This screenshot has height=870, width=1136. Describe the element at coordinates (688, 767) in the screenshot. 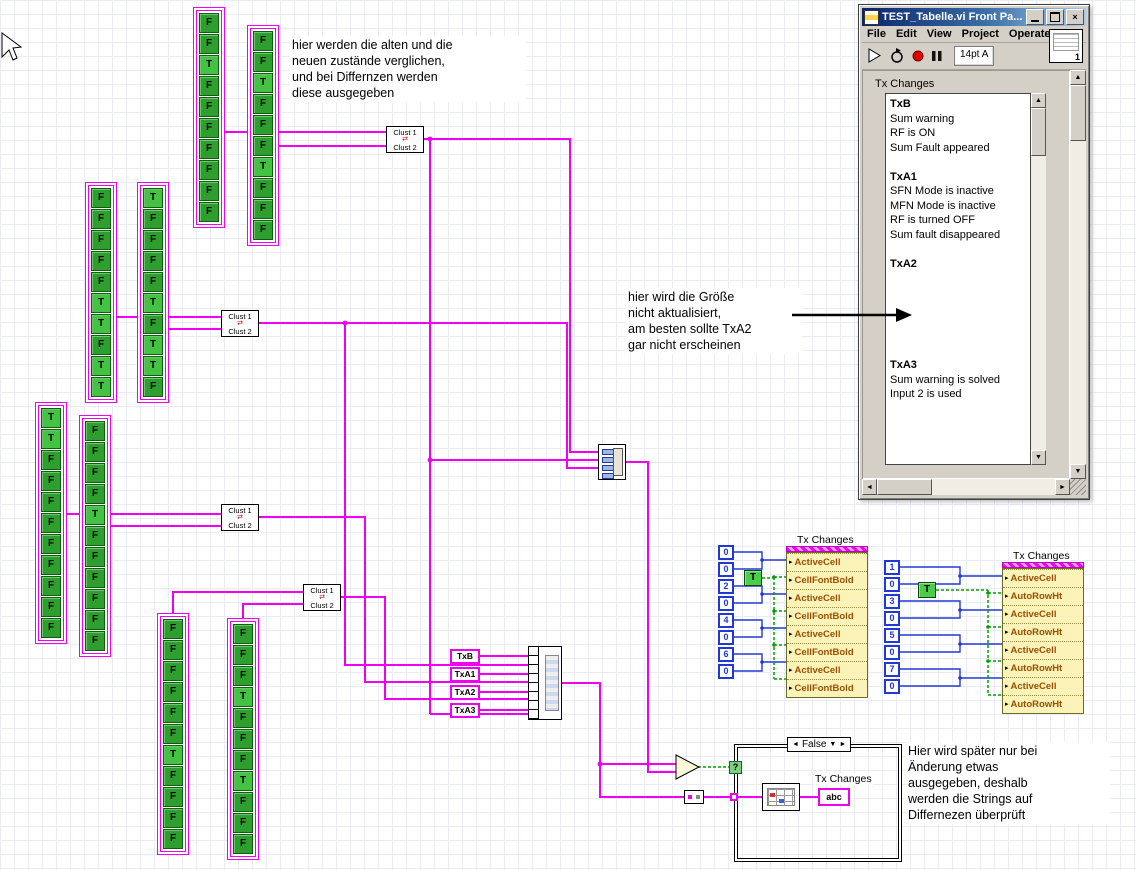

I see `not-equal-comparison-node` at that location.